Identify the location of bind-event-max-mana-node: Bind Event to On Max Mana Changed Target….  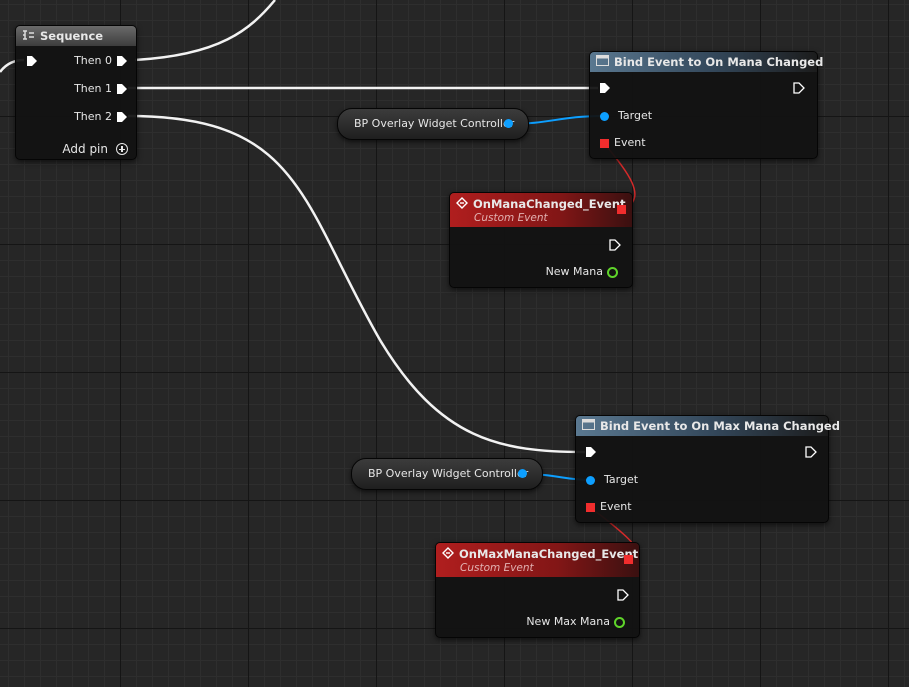
(707, 469).